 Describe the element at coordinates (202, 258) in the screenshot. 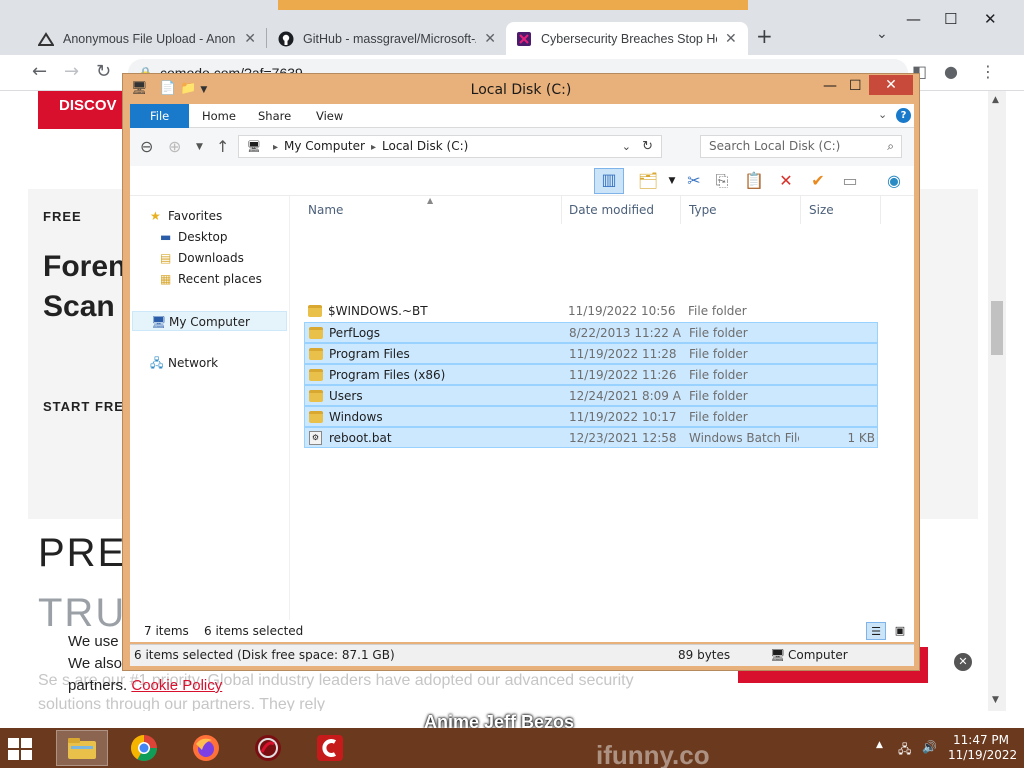

I see `nav-downloads: ▤ Downloads` at that location.